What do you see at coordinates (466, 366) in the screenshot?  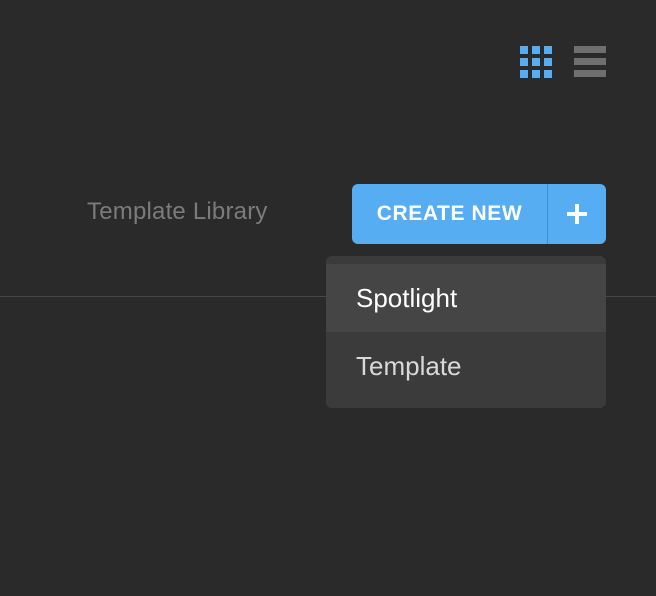 I see `menu-item-template: Template` at bounding box center [466, 366].